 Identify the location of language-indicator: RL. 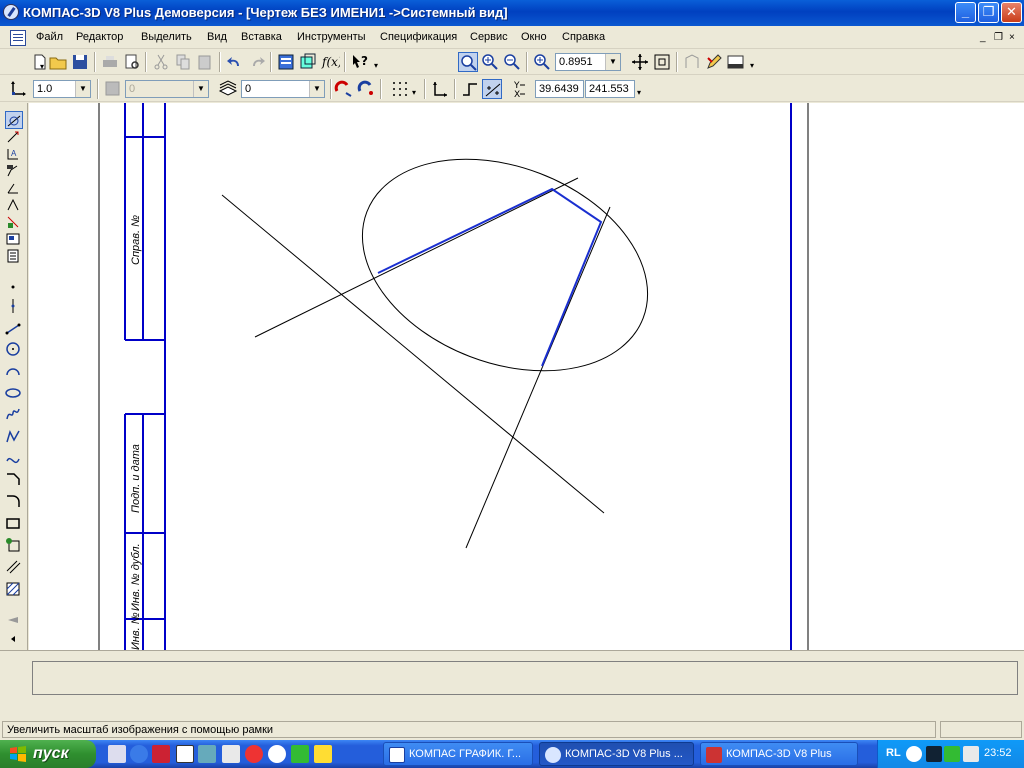
(893, 753).